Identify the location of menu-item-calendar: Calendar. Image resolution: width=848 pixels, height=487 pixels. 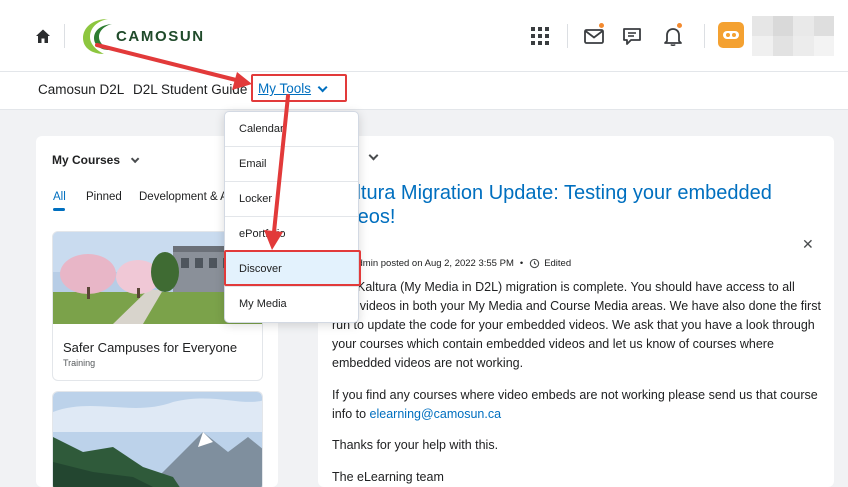
(291, 129).